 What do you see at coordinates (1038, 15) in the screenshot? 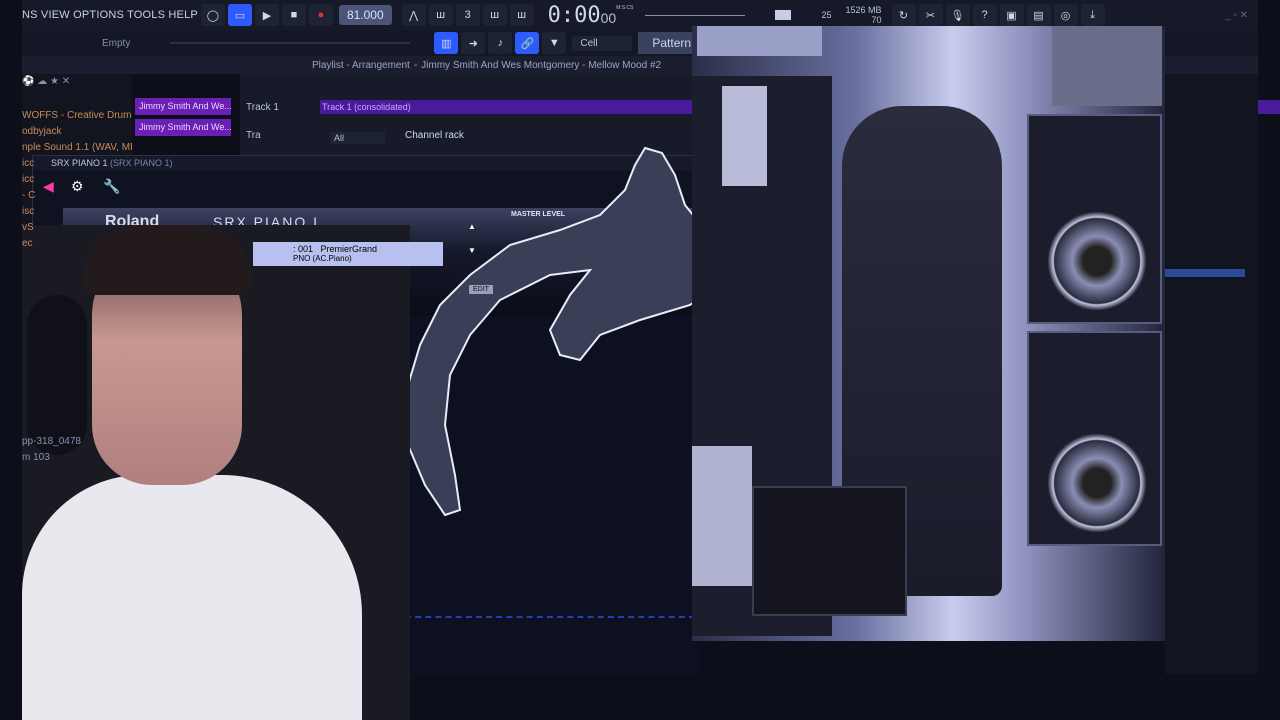
I see `render-icon: ▤` at bounding box center [1038, 15].